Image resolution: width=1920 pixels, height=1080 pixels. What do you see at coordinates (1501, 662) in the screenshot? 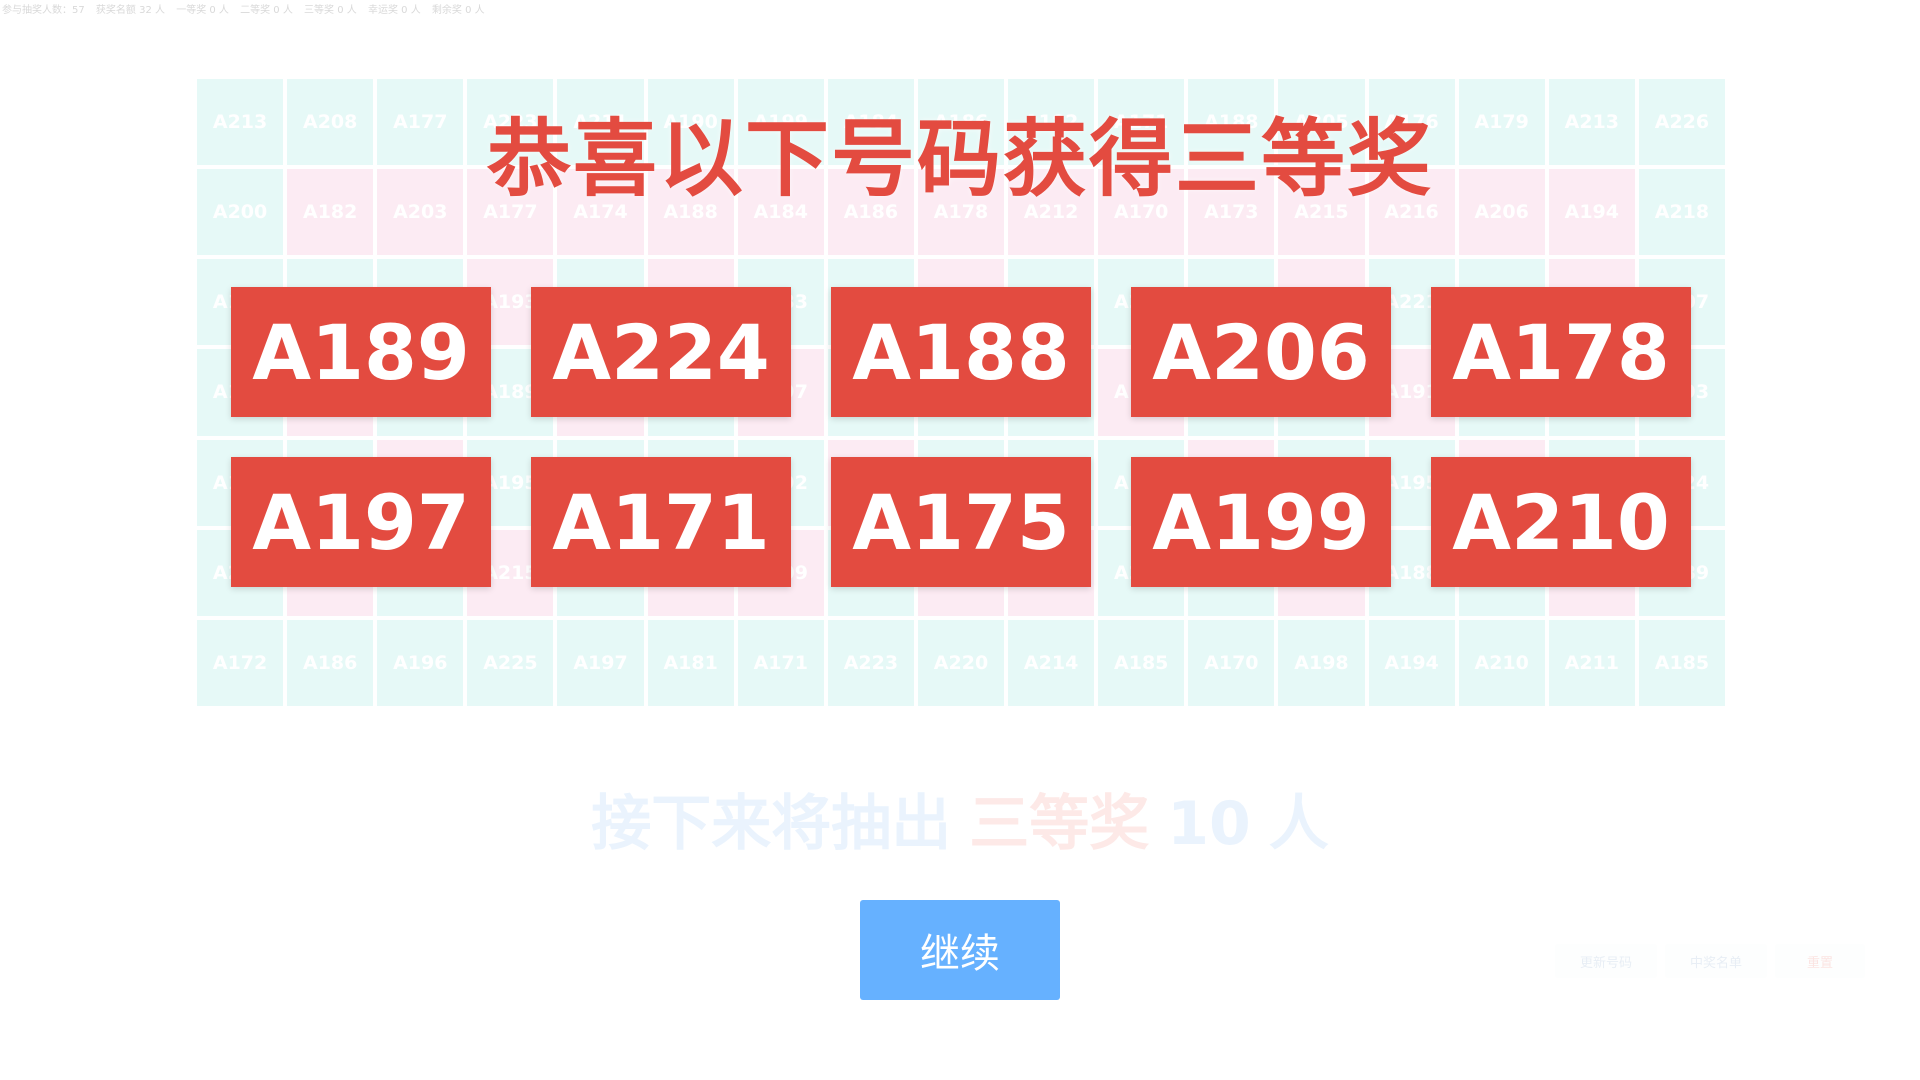
I see `number-card: A210` at bounding box center [1501, 662].